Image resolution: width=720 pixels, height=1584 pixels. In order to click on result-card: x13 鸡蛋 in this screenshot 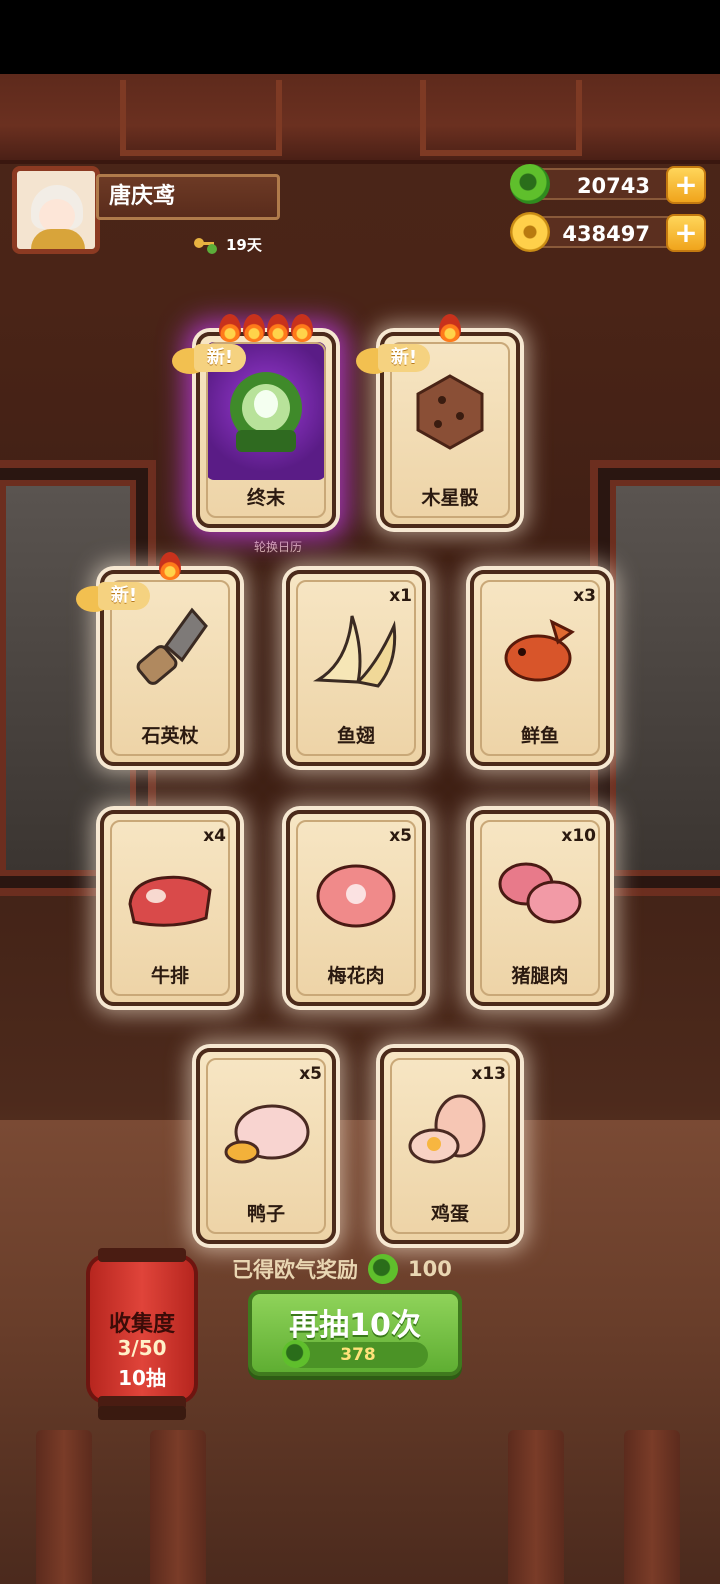, I will do `click(450, 1146)`.